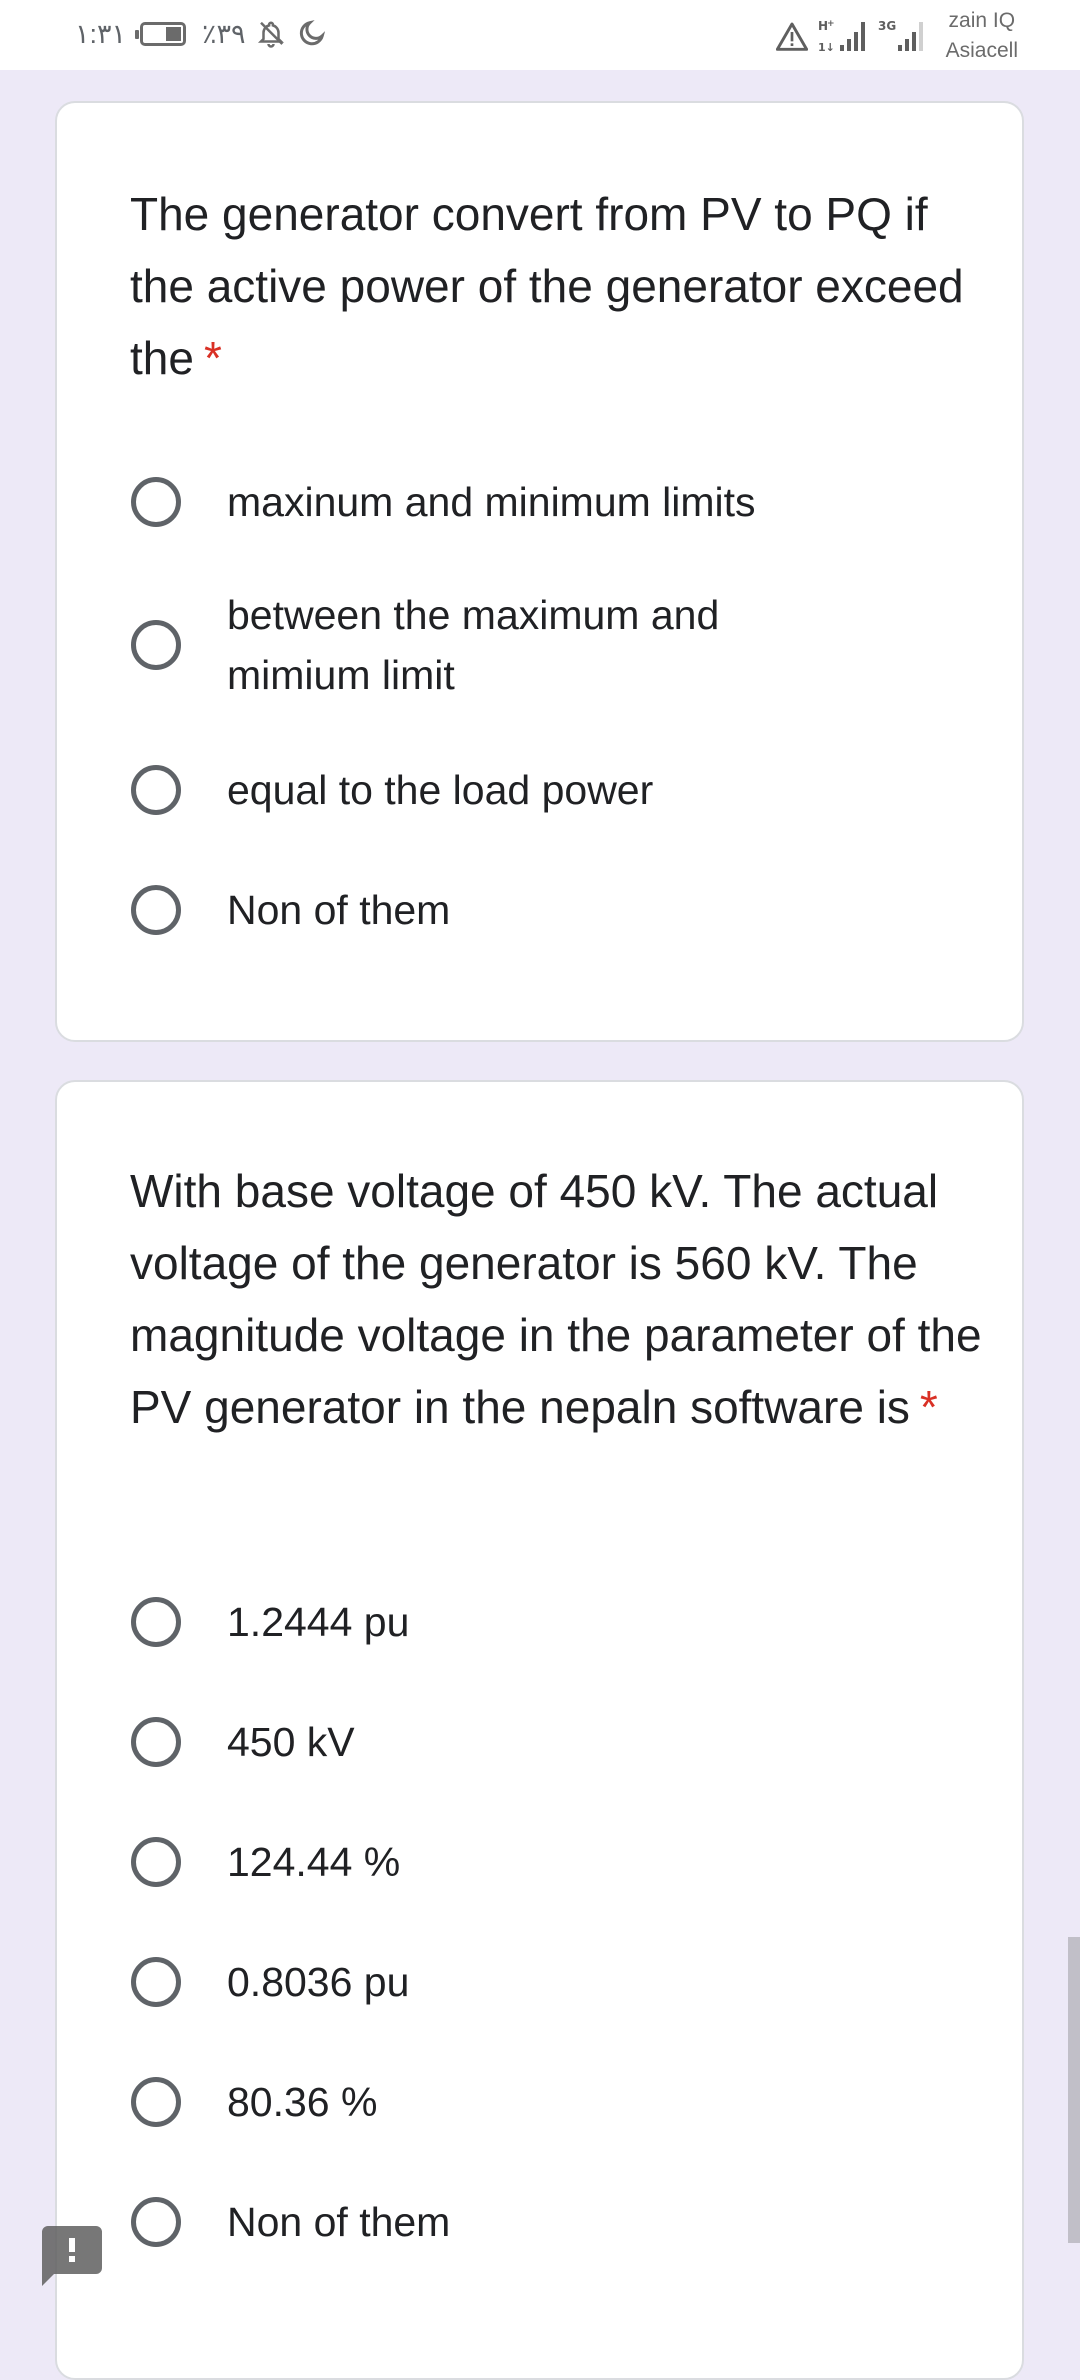 This screenshot has height=2380, width=1080. I want to click on option-label: between the maximum and mimium limit, so click(473, 645).